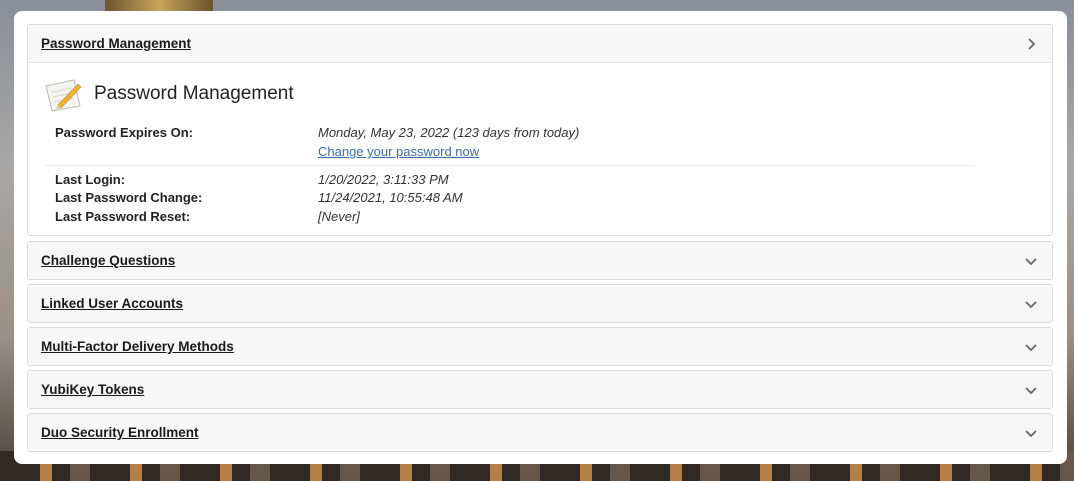  What do you see at coordinates (90, 179) in the screenshot?
I see `last-login-label: Last Login:` at bounding box center [90, 179].